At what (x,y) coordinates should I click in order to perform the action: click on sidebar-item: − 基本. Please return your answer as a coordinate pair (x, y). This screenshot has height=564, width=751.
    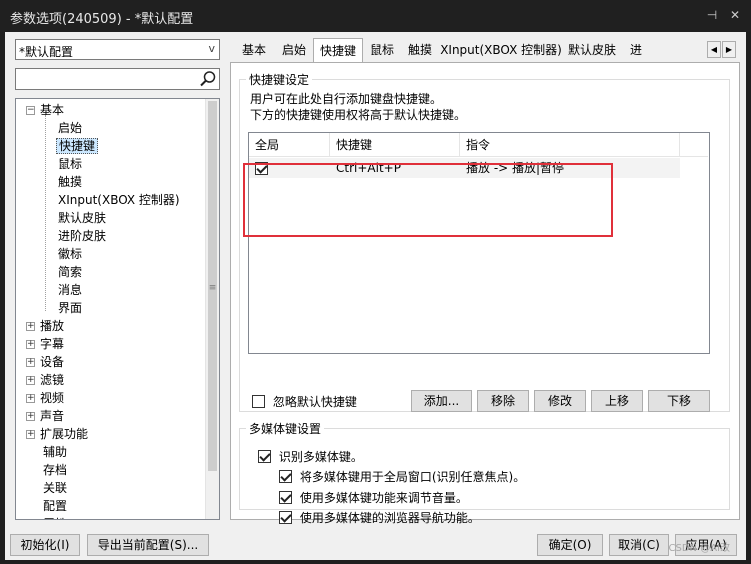
    Looking at the image, I should click on (46, 110).